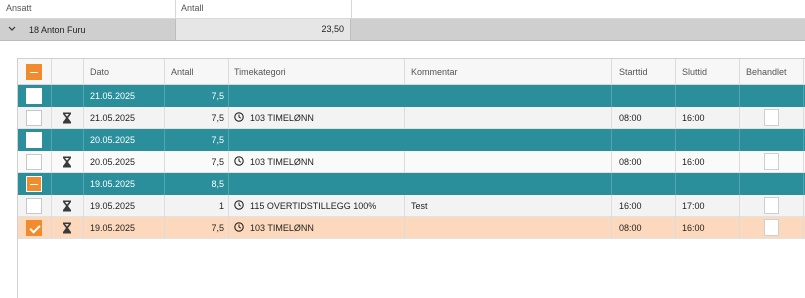 This screenshot has height=298, width=805. What do you see at coordinates (221, 206) in the screenshot?
I see `row-amount: 1` at bounding box center [221, 206].